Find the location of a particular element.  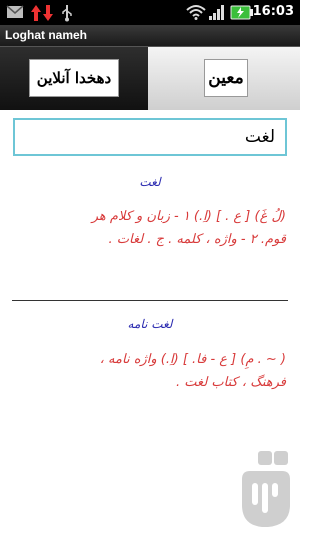

clock: 16:03 is located at coordinates (273, 11).